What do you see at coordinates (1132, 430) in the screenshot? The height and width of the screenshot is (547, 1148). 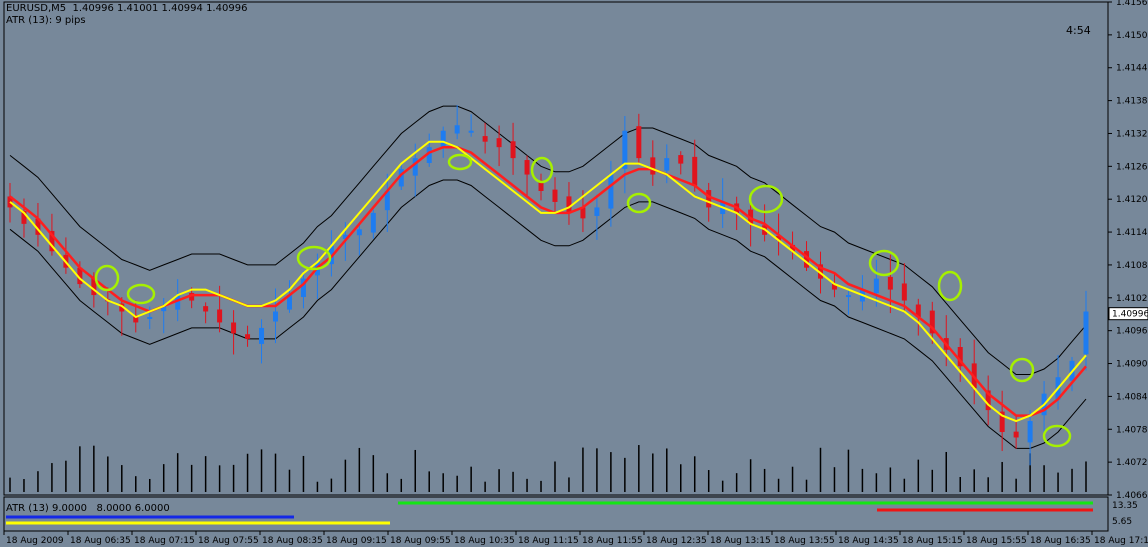 I see `y-tick-label: 1.40785` at bounding box center [1132, 430].